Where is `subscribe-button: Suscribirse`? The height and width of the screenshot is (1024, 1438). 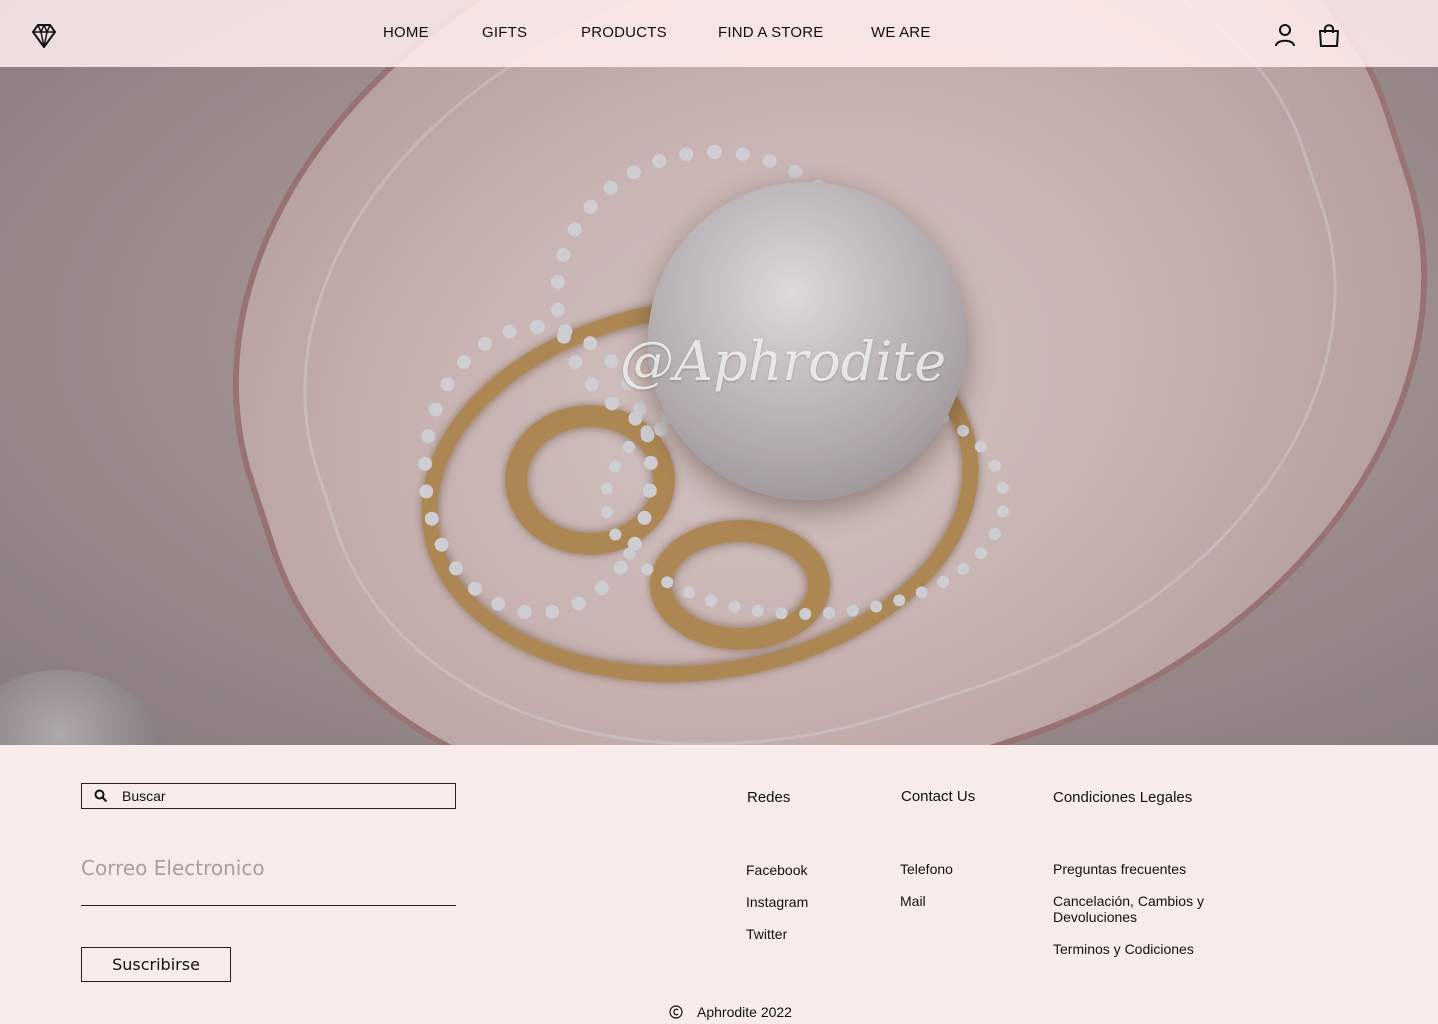
subscribe-button: Suscribirse is located at coordinates (156, 964).